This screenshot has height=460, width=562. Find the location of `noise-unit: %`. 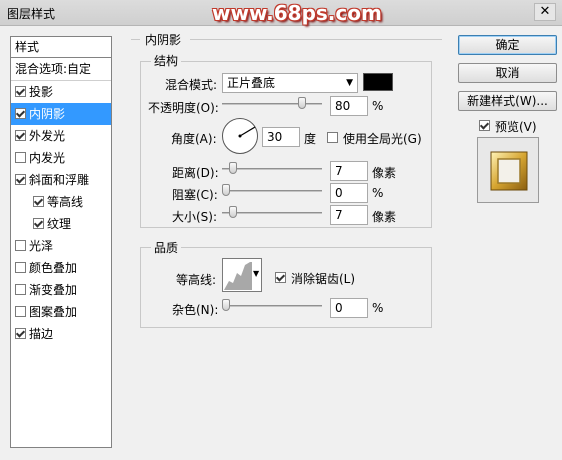

noise-unit: % is located at coordinates (378, 308).